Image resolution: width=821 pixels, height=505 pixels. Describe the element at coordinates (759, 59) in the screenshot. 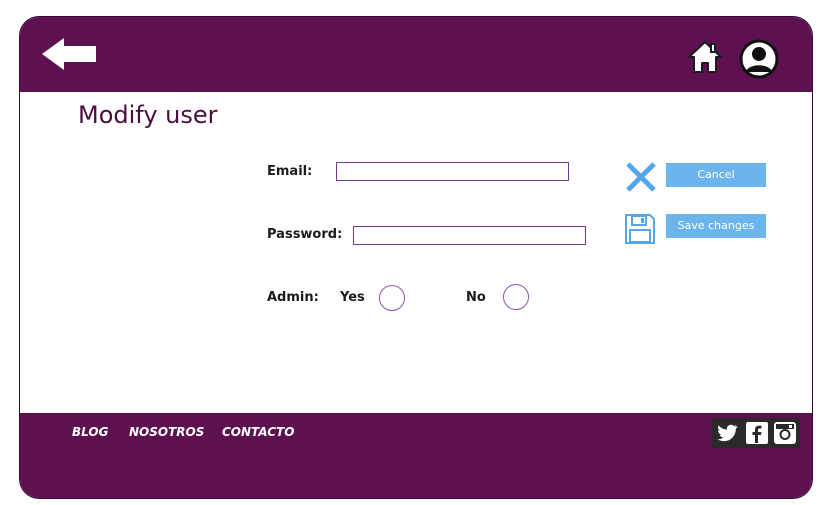

I see `user-icon` at that location.